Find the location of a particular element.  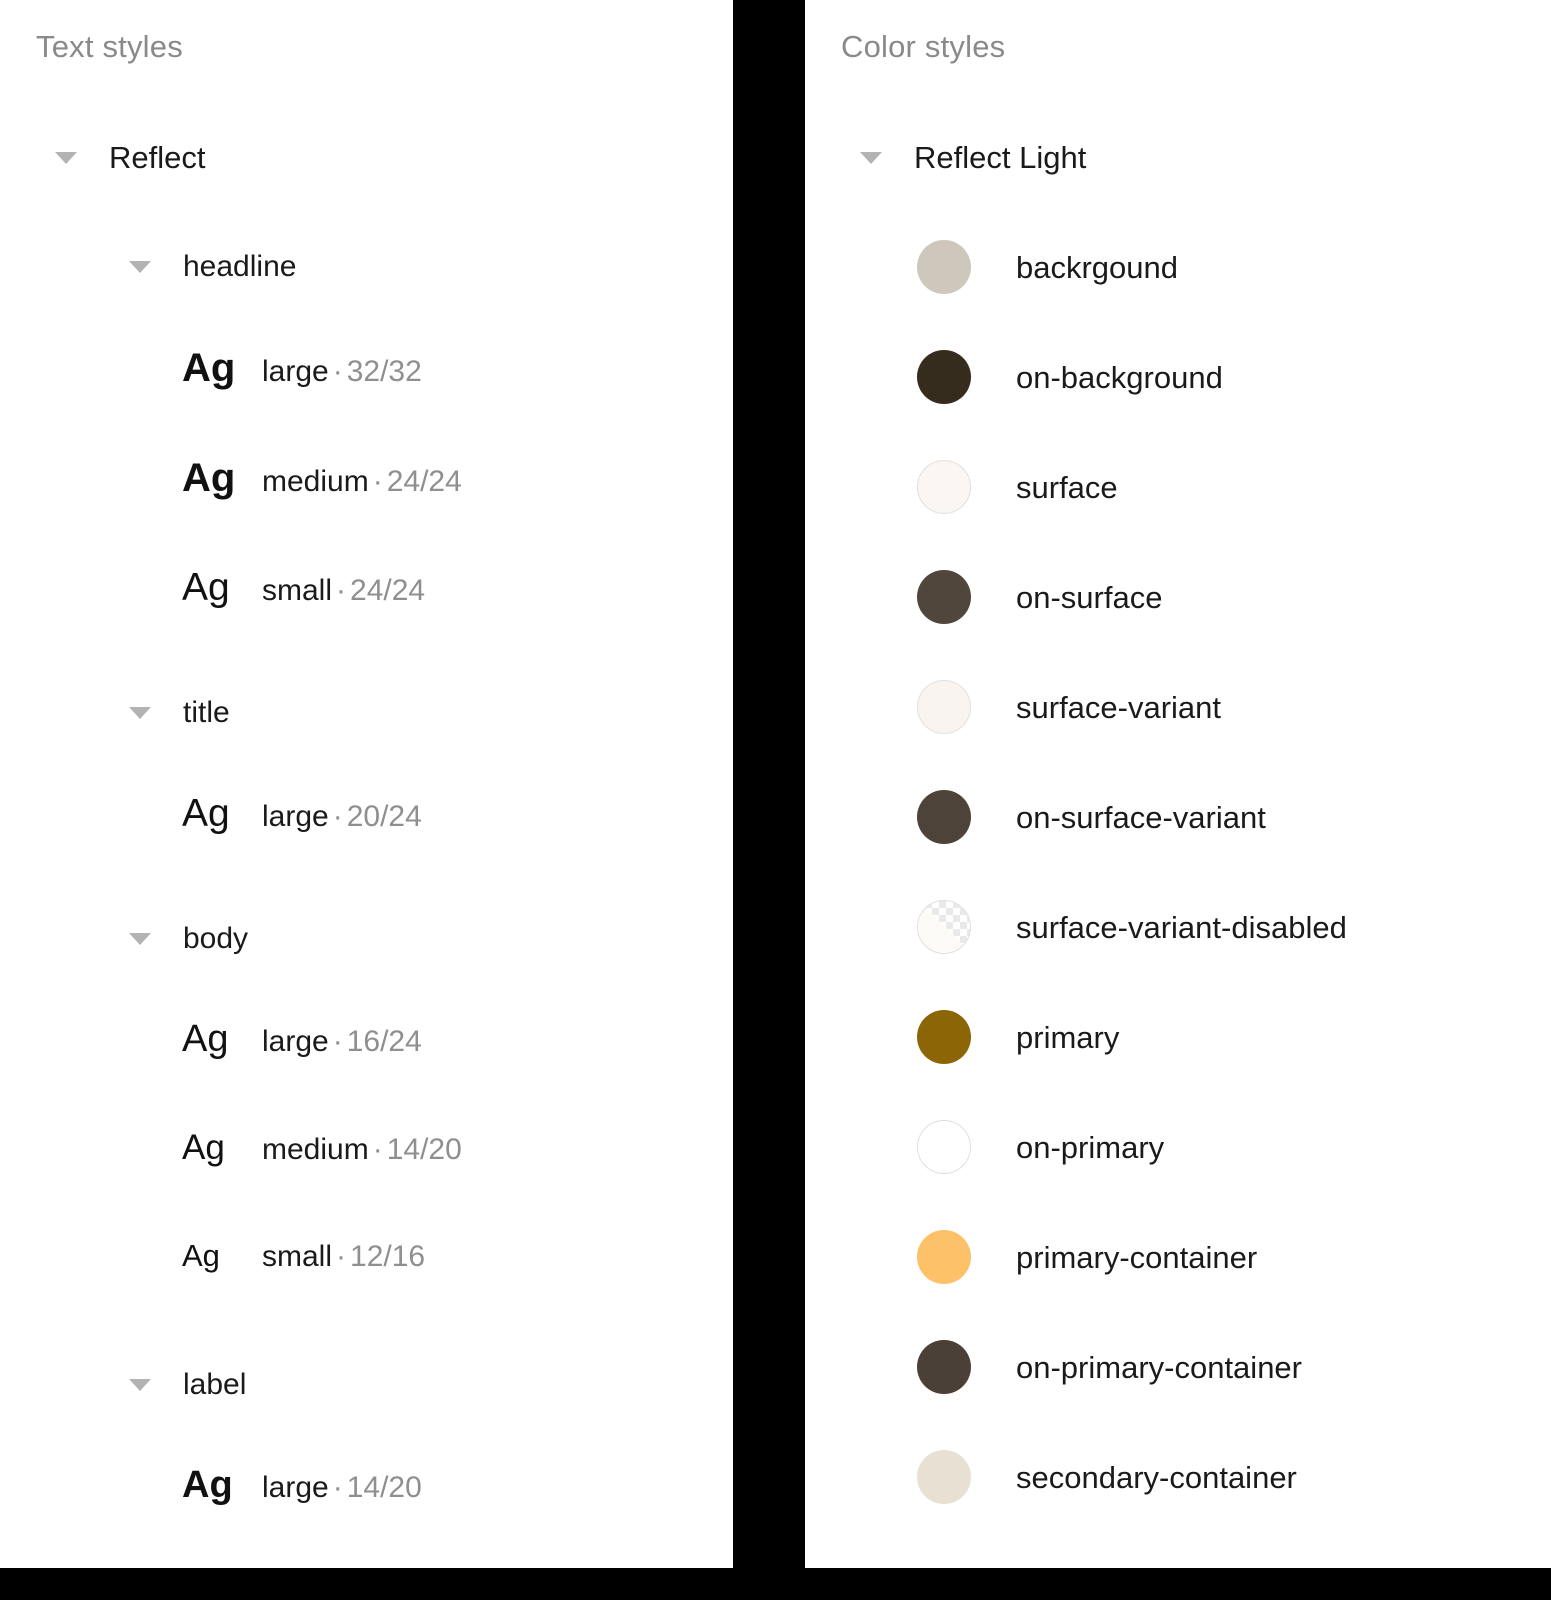

color-style-label: on-background is located at coordinates (1119, 377).